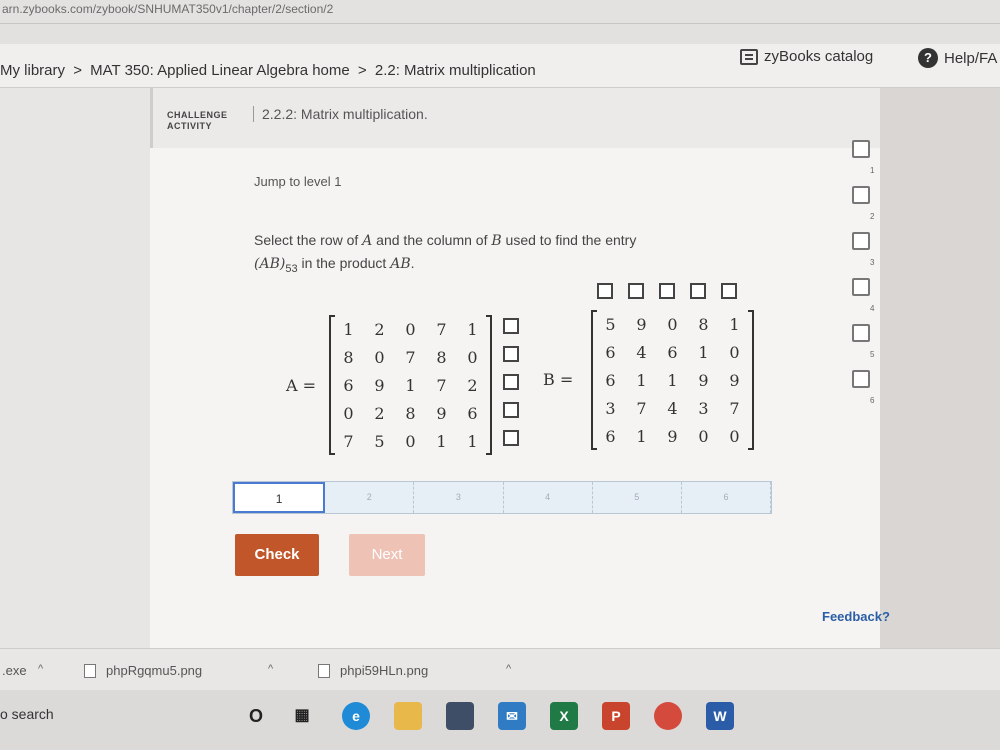 Image resolution: width=1000 pixels, height=750 pixels. What do you see at coordinates (27, 714) in the screenshot?
I see `taskbar-search: o search` at bounding box center [27, 714].